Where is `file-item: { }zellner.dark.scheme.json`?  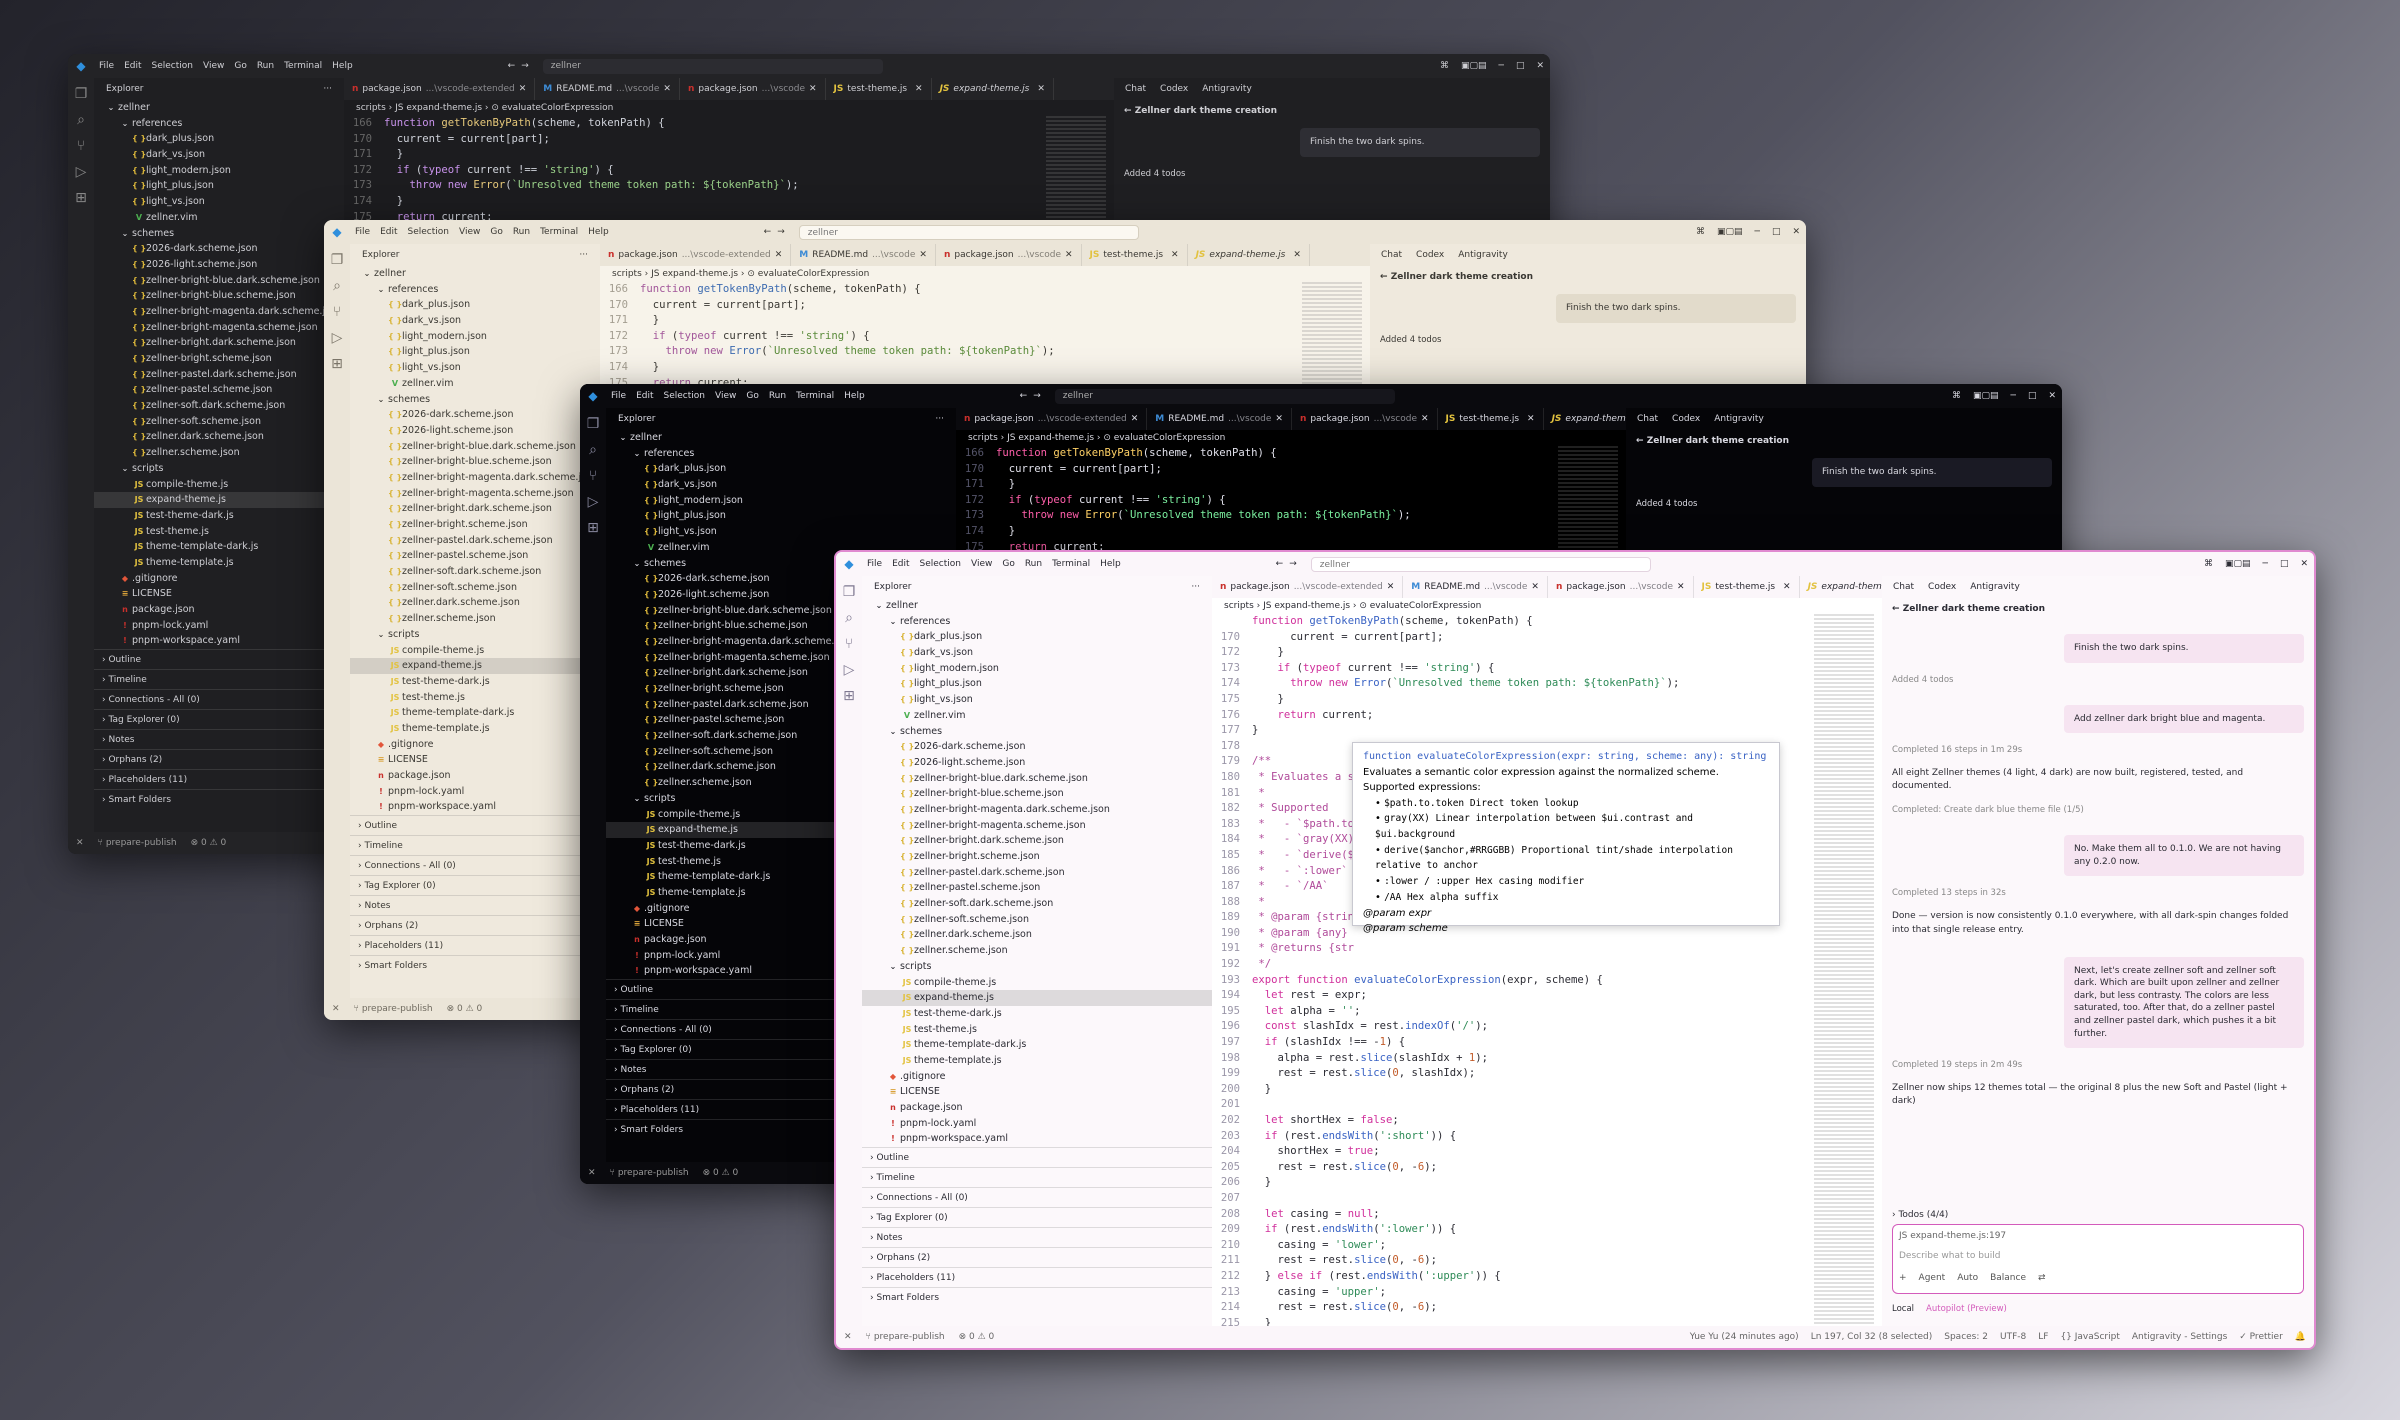
file-item: { }zellner.dark.scheme.json is located at coordinates (475, 603).